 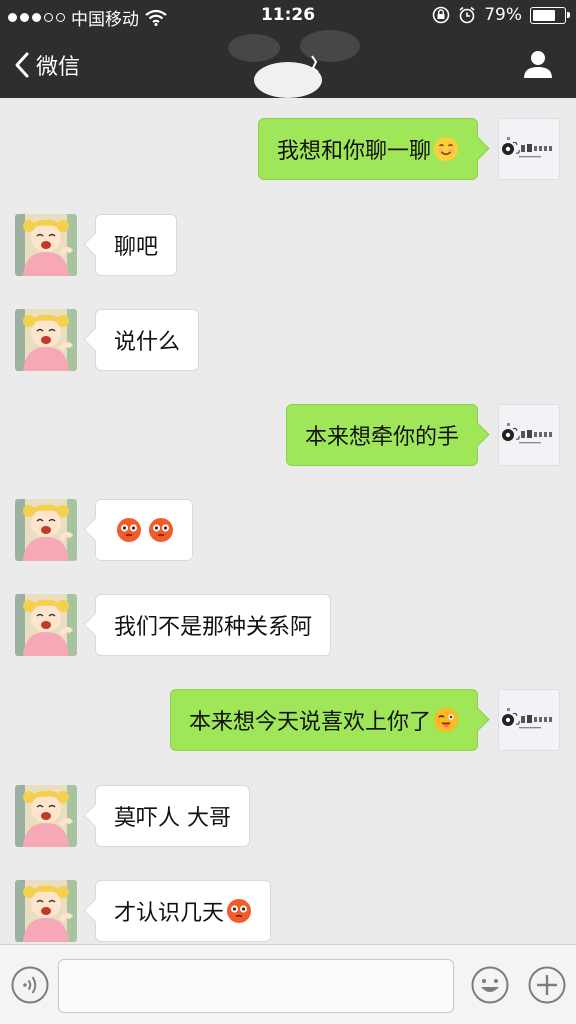 I want to click on battery-icon, so click(x=550, y=15).